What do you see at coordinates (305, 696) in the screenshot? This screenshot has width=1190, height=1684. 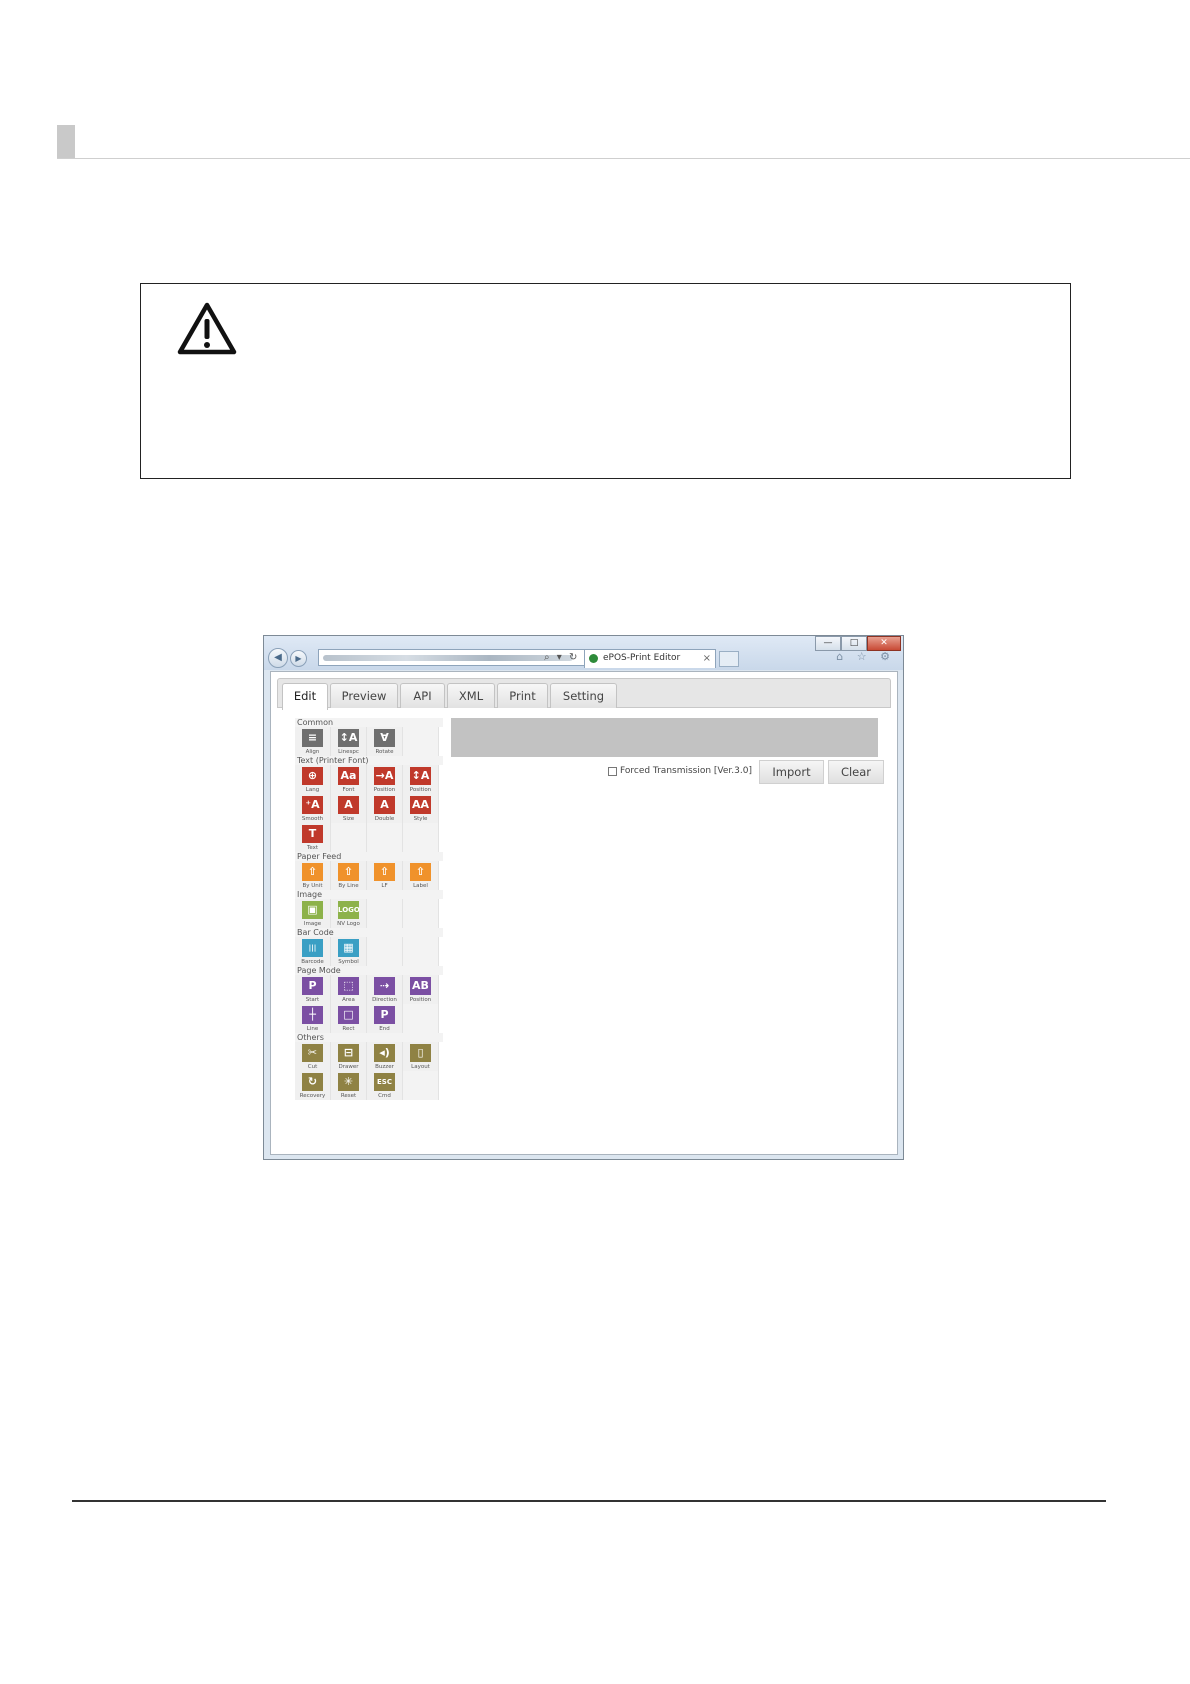 I see `tab-edit: Edit` at bounding box center [305, 696].